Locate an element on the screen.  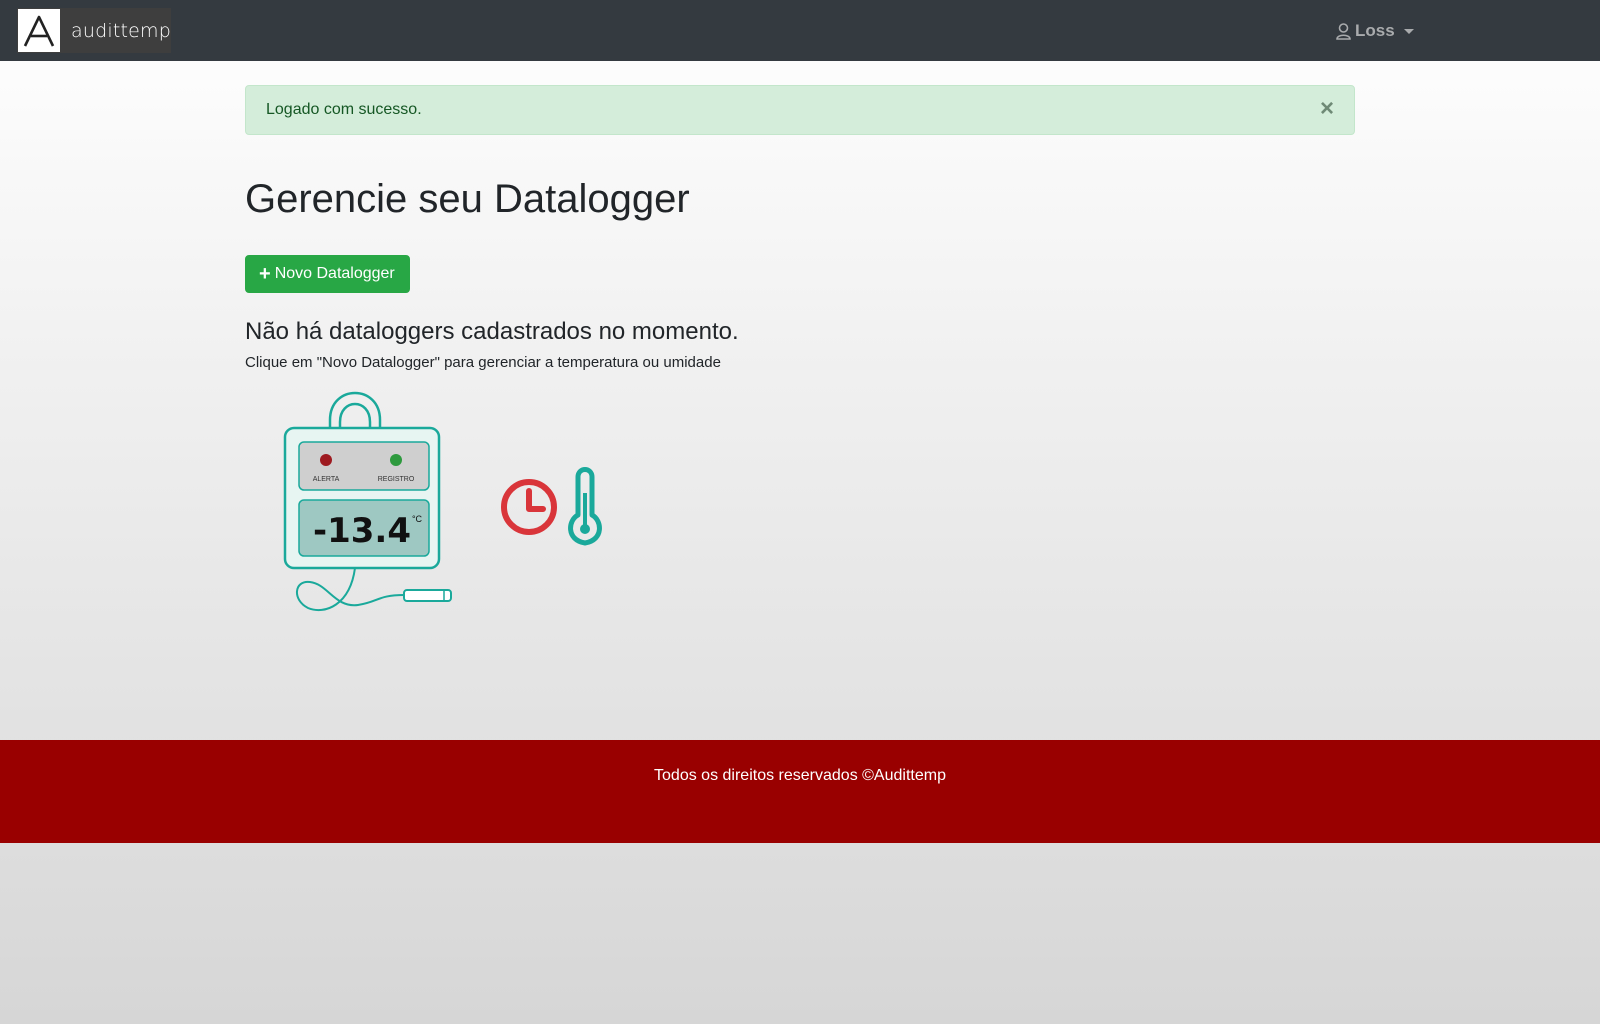
close-icon: × is located at coordinates (1327, 109).